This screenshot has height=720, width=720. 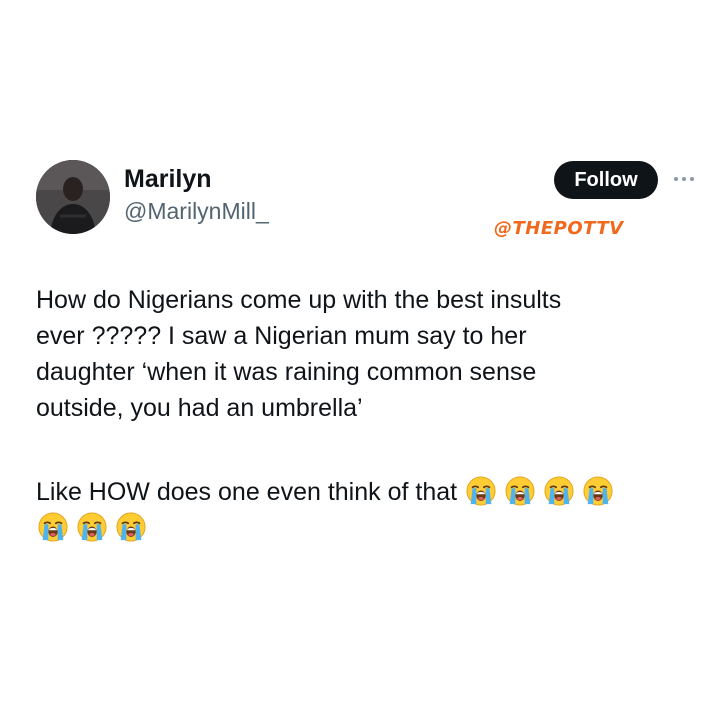 I want to click on tweet-second-paragraph: Like HOW does one even think of that, so click(x=247, y=492).